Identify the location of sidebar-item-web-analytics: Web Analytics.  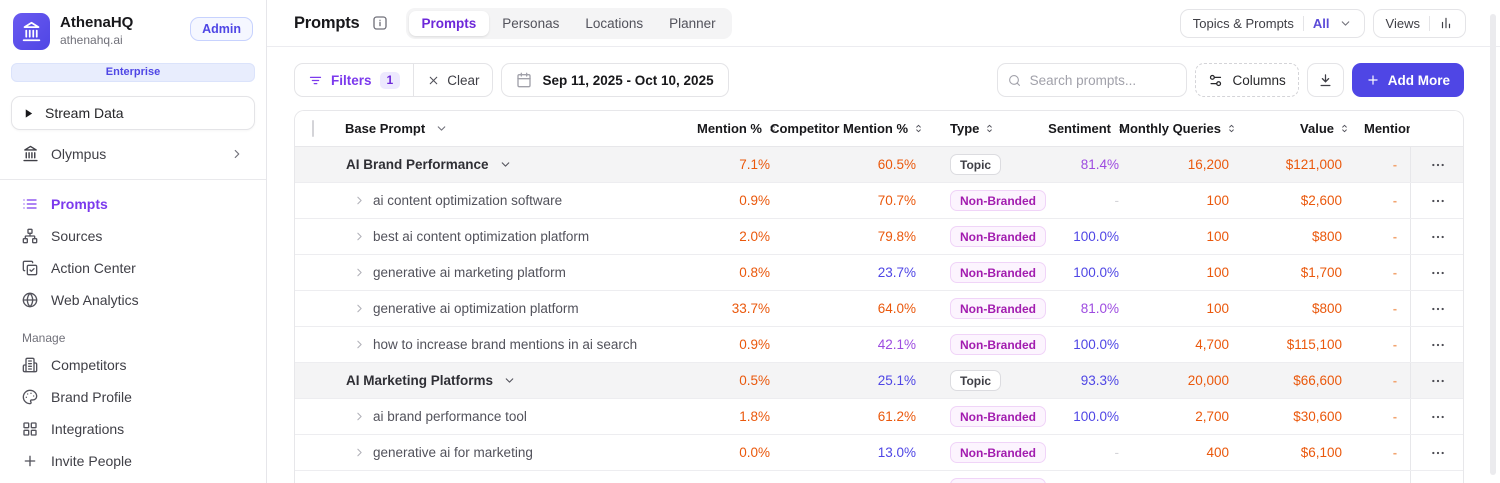
(133, 300).